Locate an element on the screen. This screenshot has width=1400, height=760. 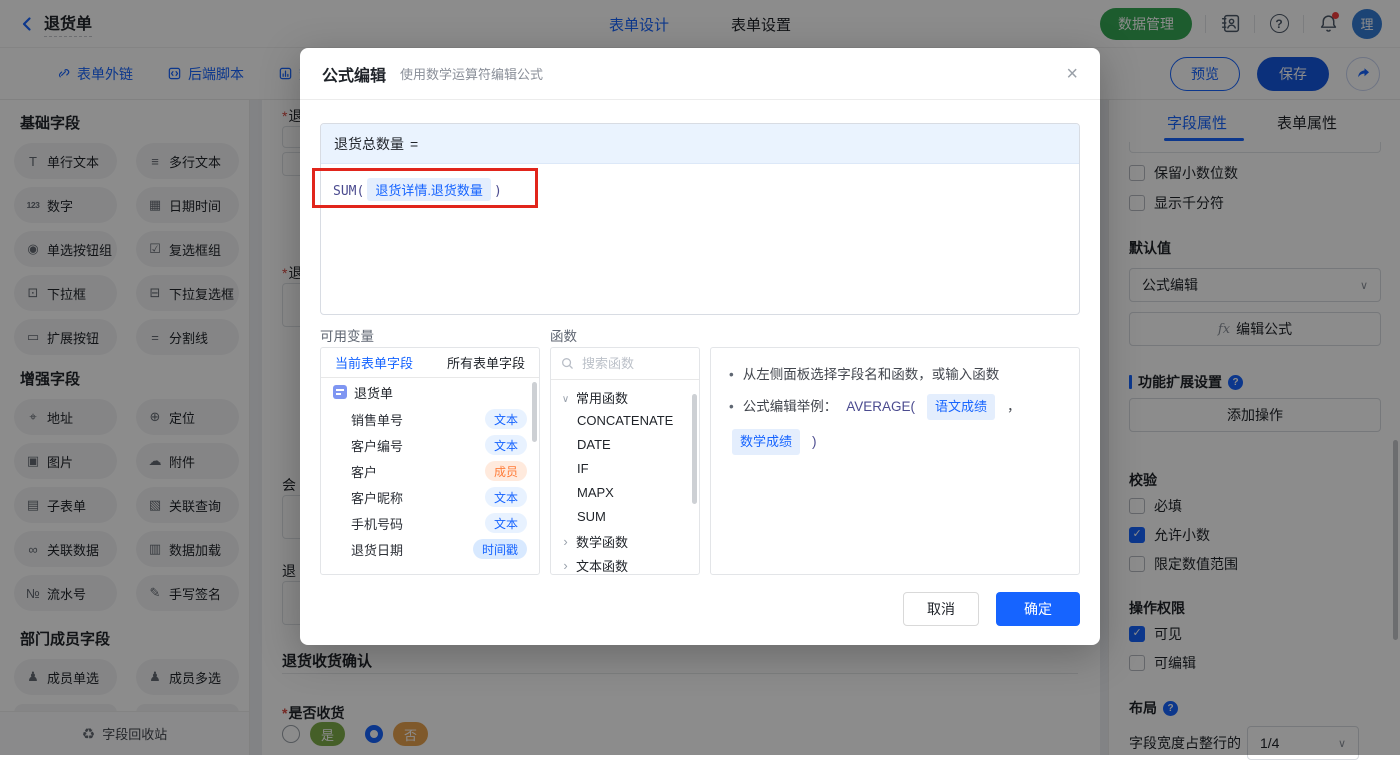
tab-current-form-fields: 当前表单字段 is located at coordinates (374, 362).